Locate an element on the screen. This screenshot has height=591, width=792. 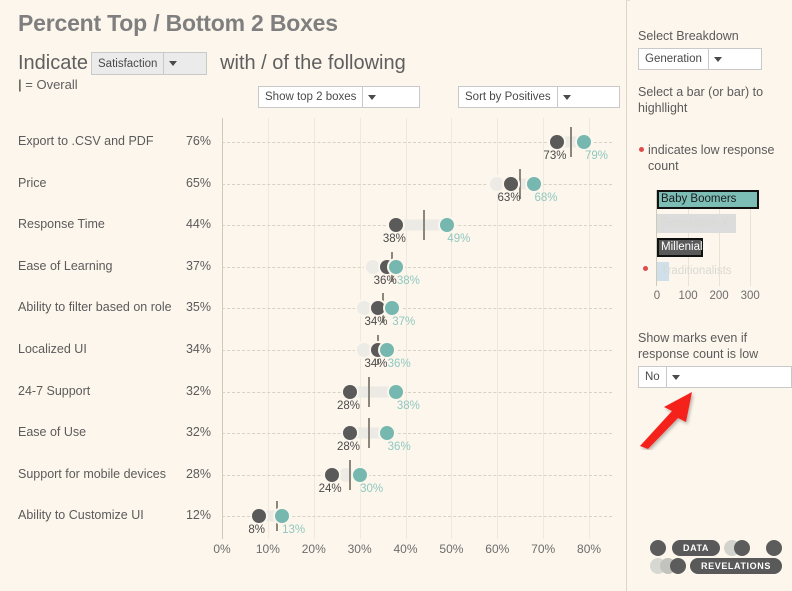
data-label-millenials: 38% is located at coordinates (394, 239).